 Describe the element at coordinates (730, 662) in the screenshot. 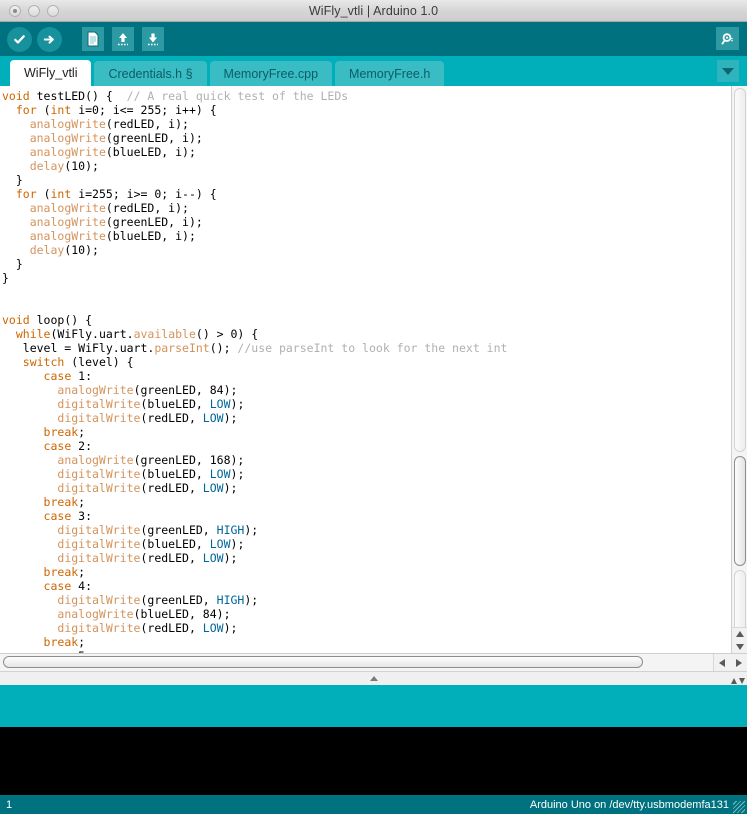

I see `horizontal-scroll-arrows` at that location.